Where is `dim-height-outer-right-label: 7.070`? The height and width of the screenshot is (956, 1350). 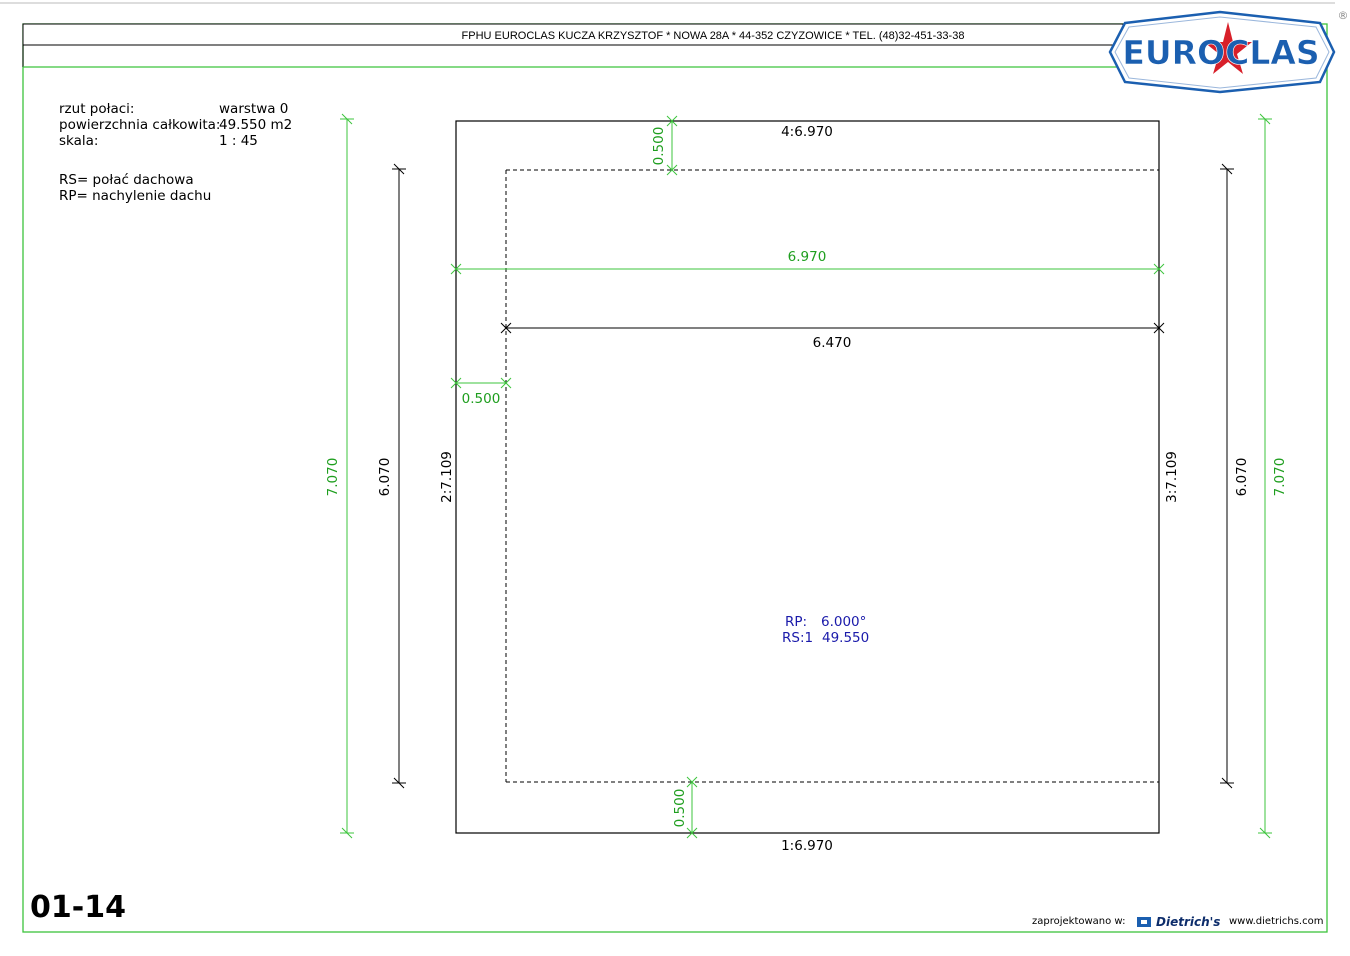
dim-height-outer-right-label: 7.070 is located at coordinates (1280, 477).